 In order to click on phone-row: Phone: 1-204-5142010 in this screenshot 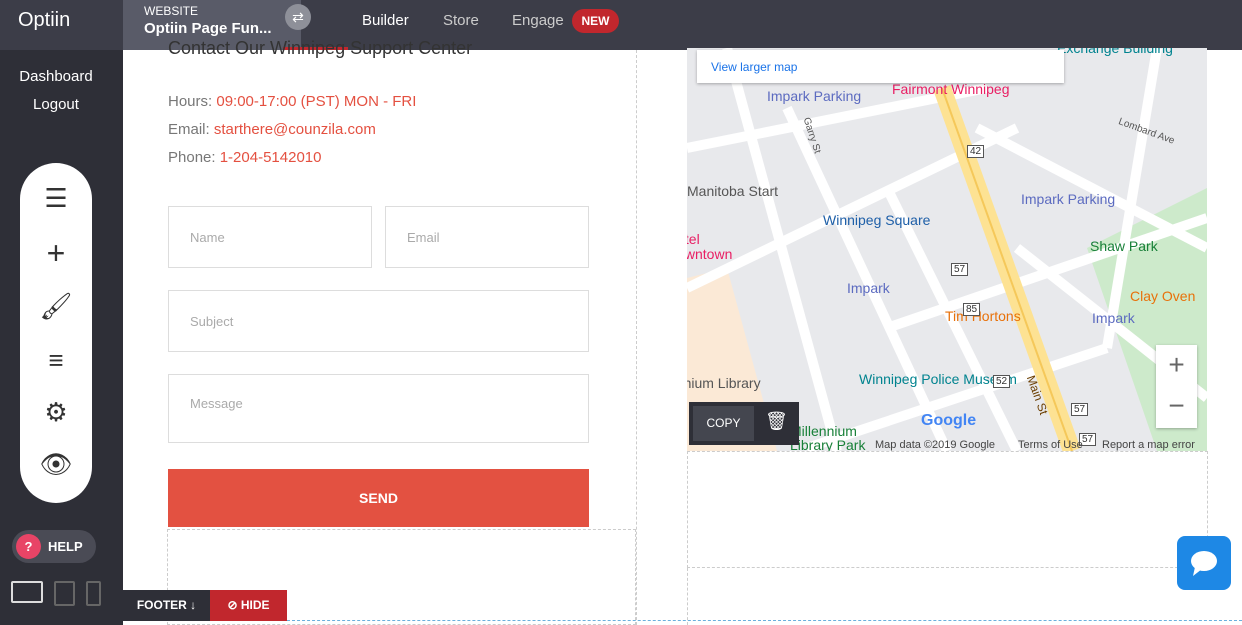, I will do `click(244, 157)`.